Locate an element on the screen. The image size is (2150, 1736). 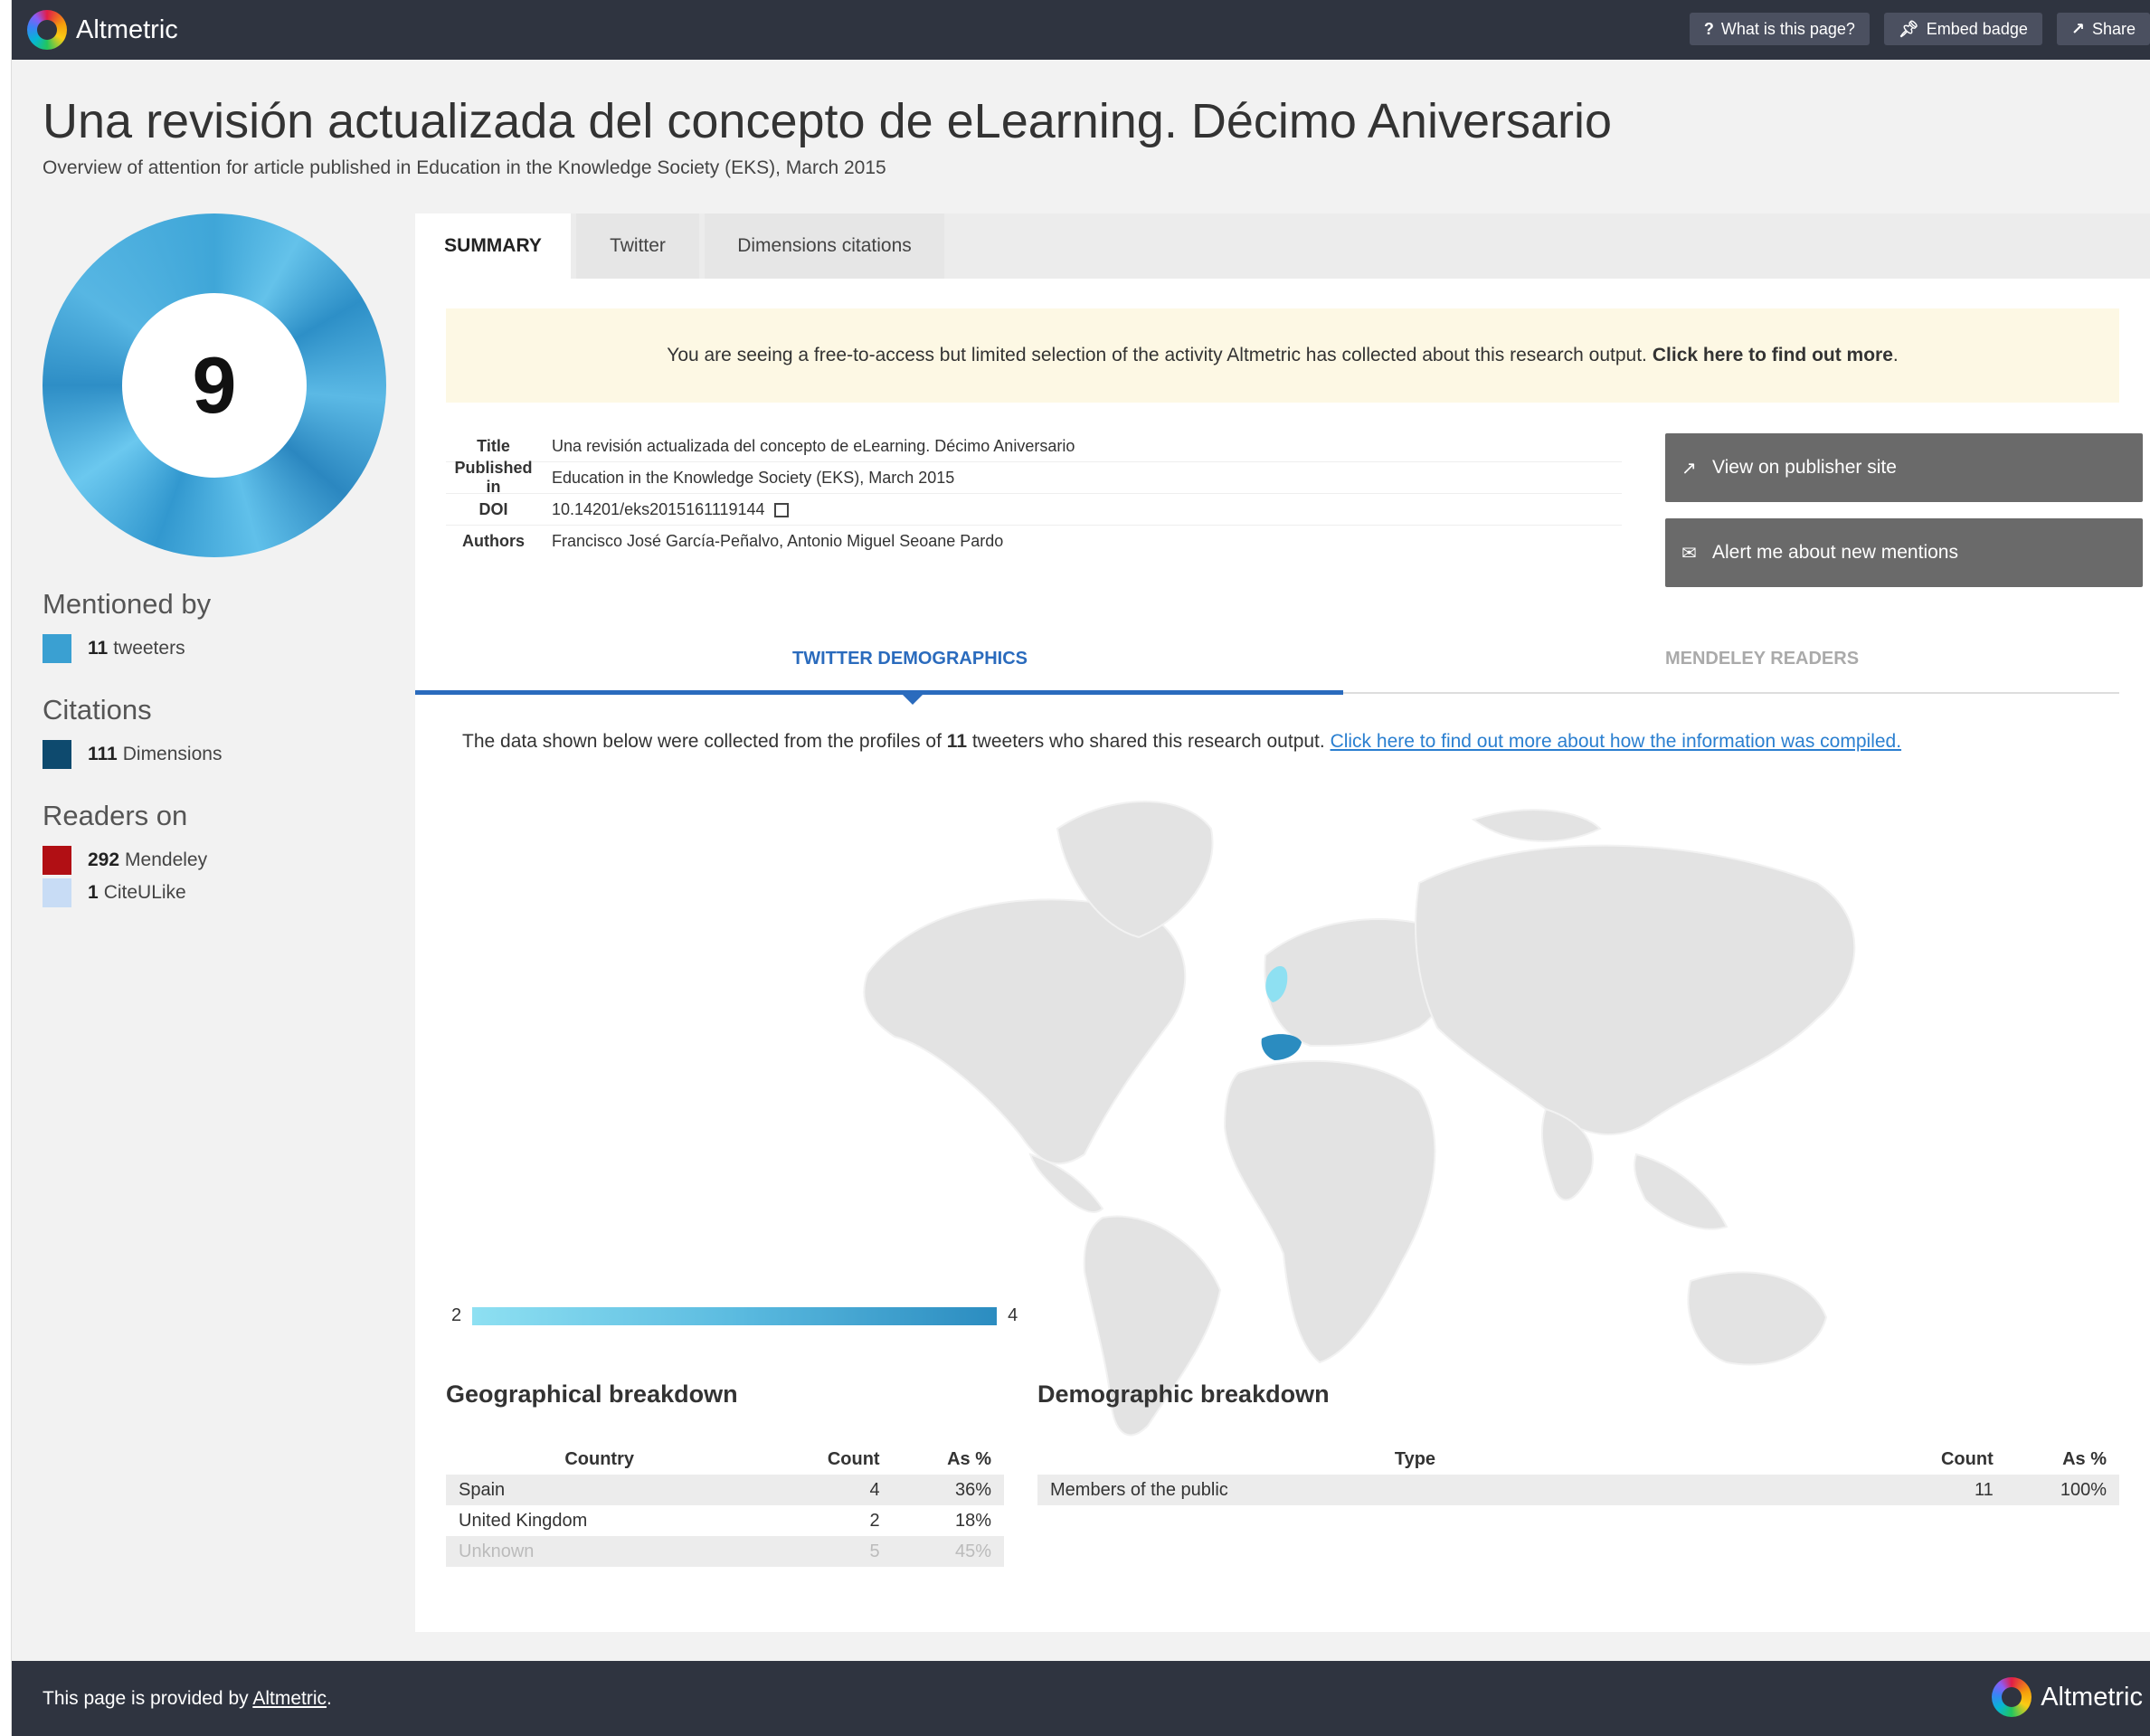
what-is-this-page-button: ? What is this page? is located at coordinates (1779, 29).